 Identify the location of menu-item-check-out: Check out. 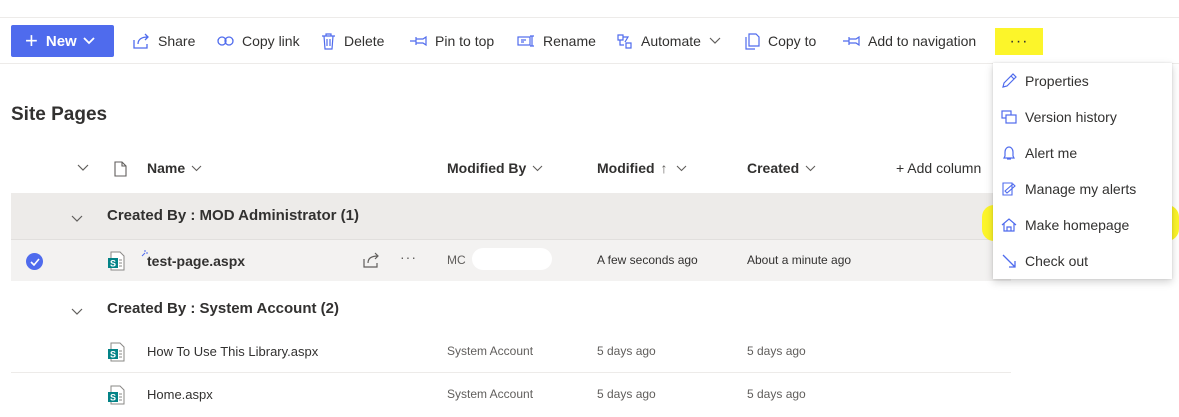
(1082, 261).